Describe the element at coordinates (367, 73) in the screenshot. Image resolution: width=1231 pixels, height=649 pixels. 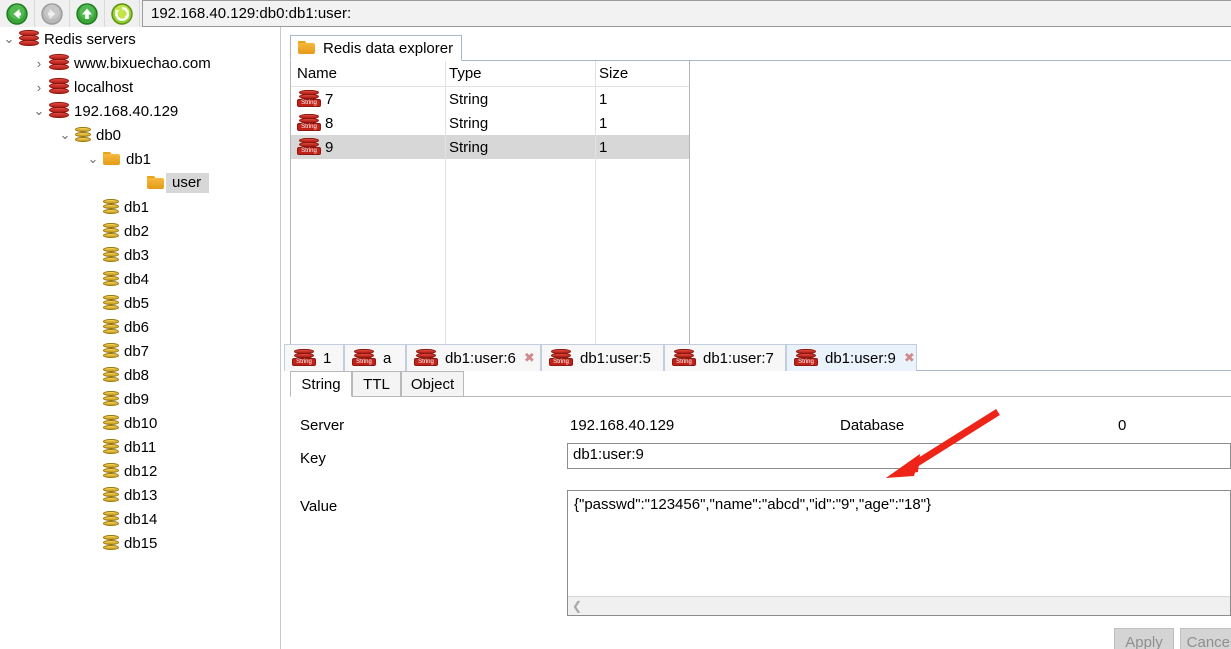
I see `column-header-name: Name` at that location.